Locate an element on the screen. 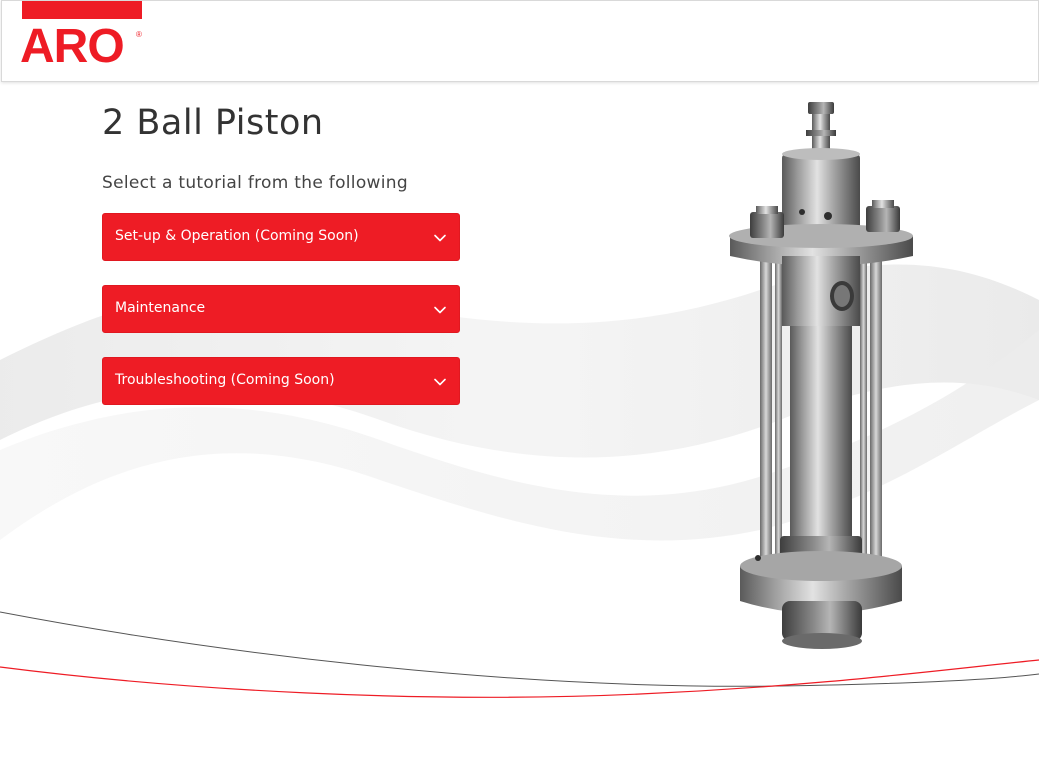 This screenshot has height=768, width=1039. registered-mark: ® is located at coordinates (139, 34).